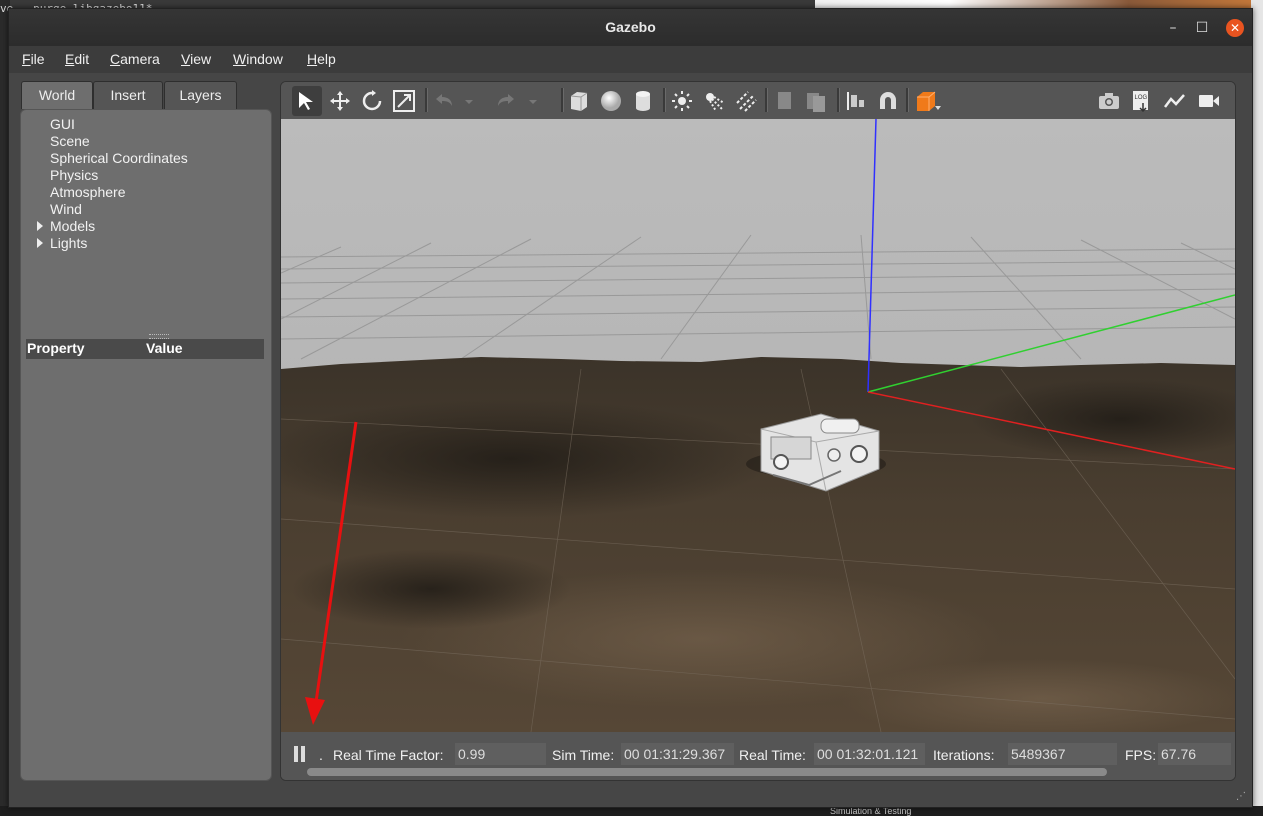  I want to click on tree-item-models: Models, so click(72, 226).